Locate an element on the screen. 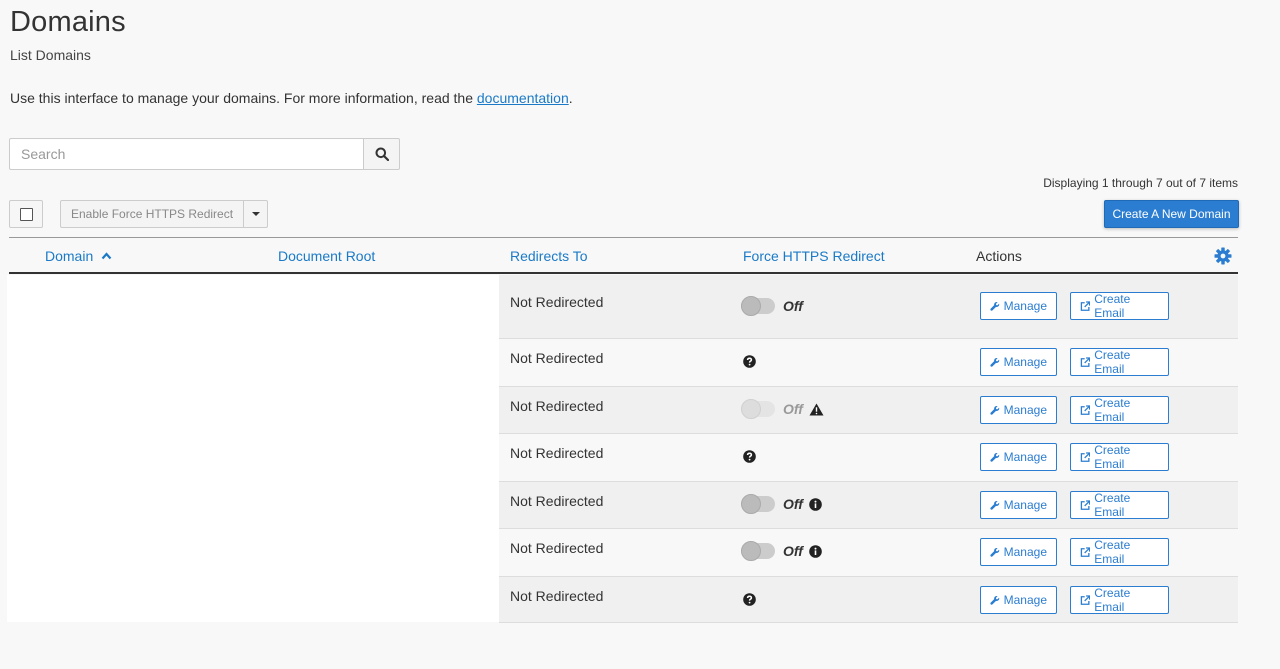  select-all-checkbox is located at coordinates (26, 214).